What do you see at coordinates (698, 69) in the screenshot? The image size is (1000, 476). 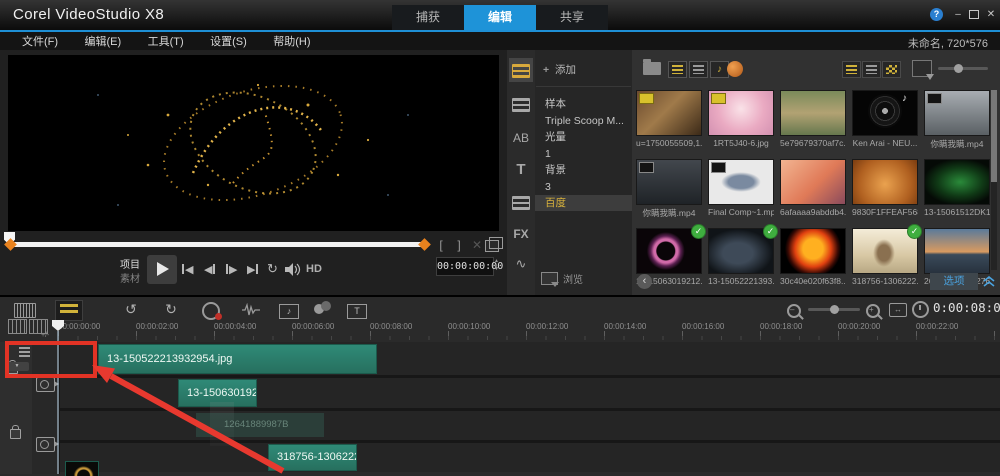 I see `show-photos-toggle` at bounding box center [698, 69].